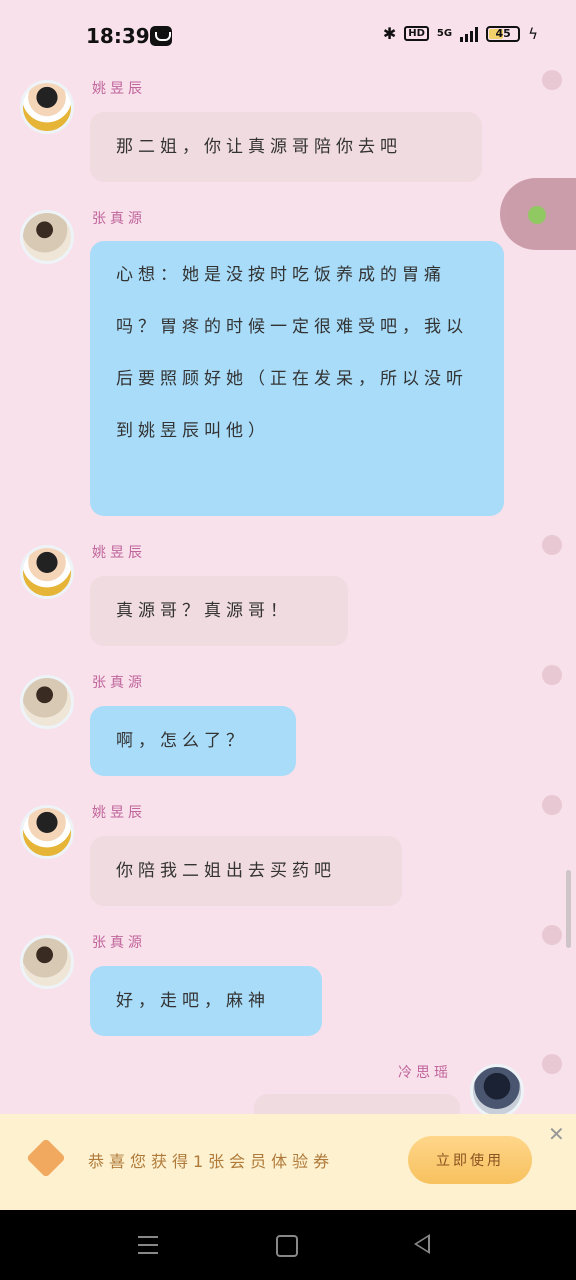 The width and height of the screenshot is (576, 1280). Describe the element at coordinates (425, 1073) in the screenshot. I see `sender-name: 冷思瑶` at that location.